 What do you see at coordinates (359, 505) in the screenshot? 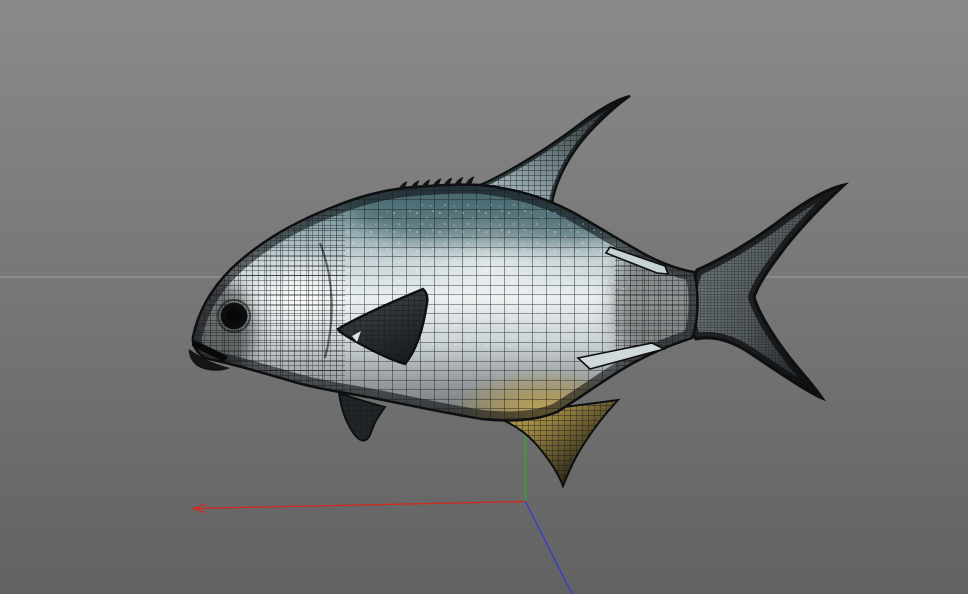
I see `axis-x-red` at bounding box center [359, 505].